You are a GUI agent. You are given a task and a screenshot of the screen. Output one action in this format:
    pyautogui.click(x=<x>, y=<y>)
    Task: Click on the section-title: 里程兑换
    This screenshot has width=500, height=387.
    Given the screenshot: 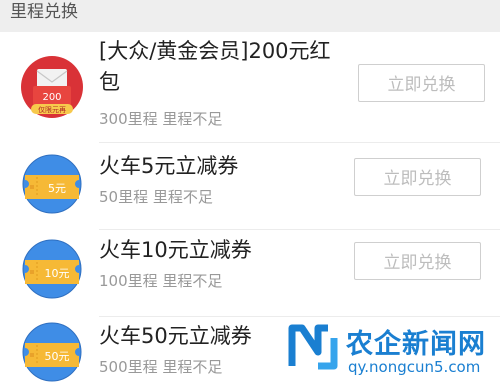 What is the action you would take?
    pyautogui.click(x=44, y=12)
    